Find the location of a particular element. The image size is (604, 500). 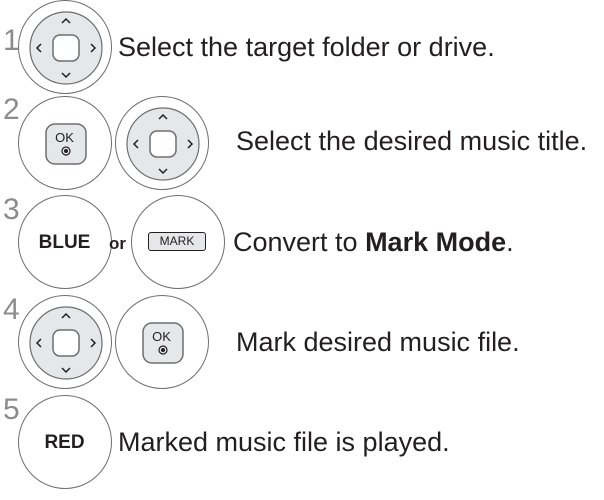

step-text: Select the desired music title. is located at coordinates (412, 141).